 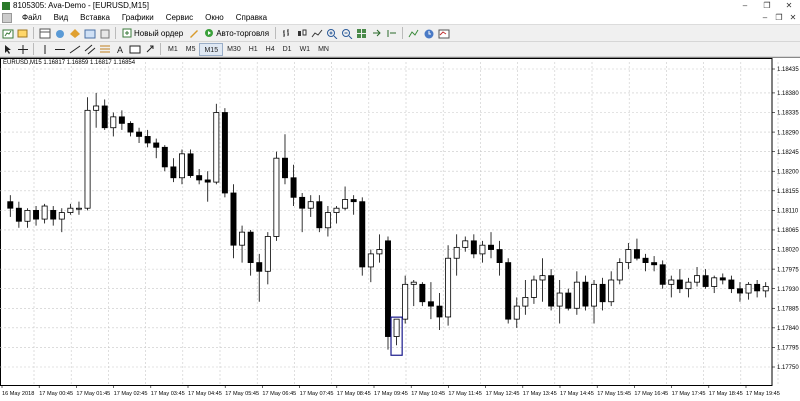 What do you see at coordinates (317, 394) in the screenshot?
I see `x-tick-label: 17 May 07:45` at bounding box center [317, 394].